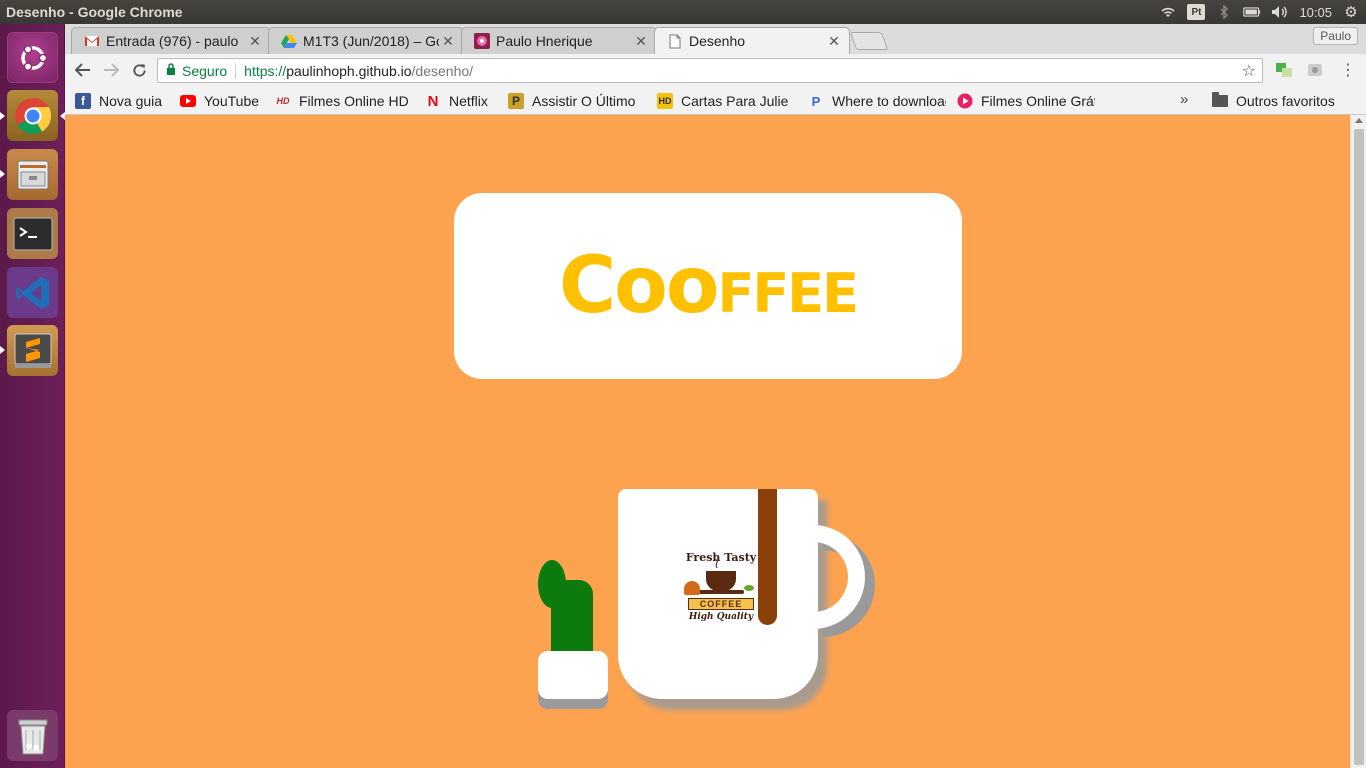 The width and height of the screenshot is (1366, 768). What do you see at coordinates (692, 588) in the screenshot?
I see `muffin-icon` at bounding box center [692, 588].